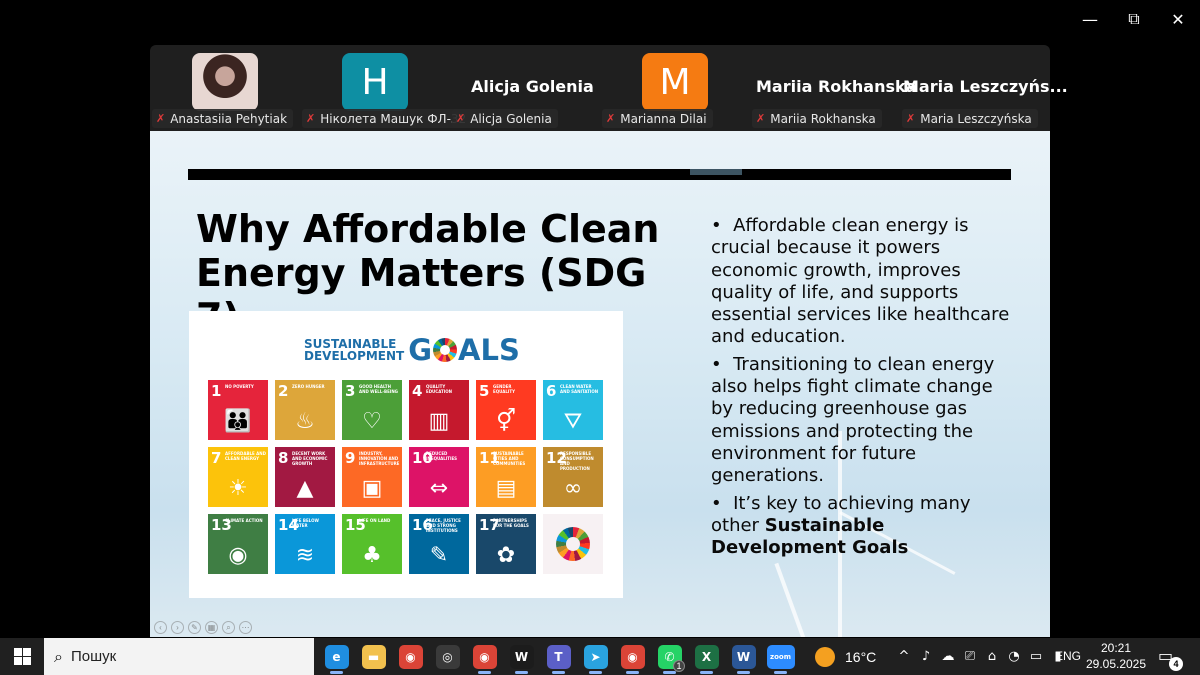 This screenshot has width=1200, height=675. Describe the element at coordinates (992, 656) in the screenshot. I see `network-icon: ⌂` at that location.